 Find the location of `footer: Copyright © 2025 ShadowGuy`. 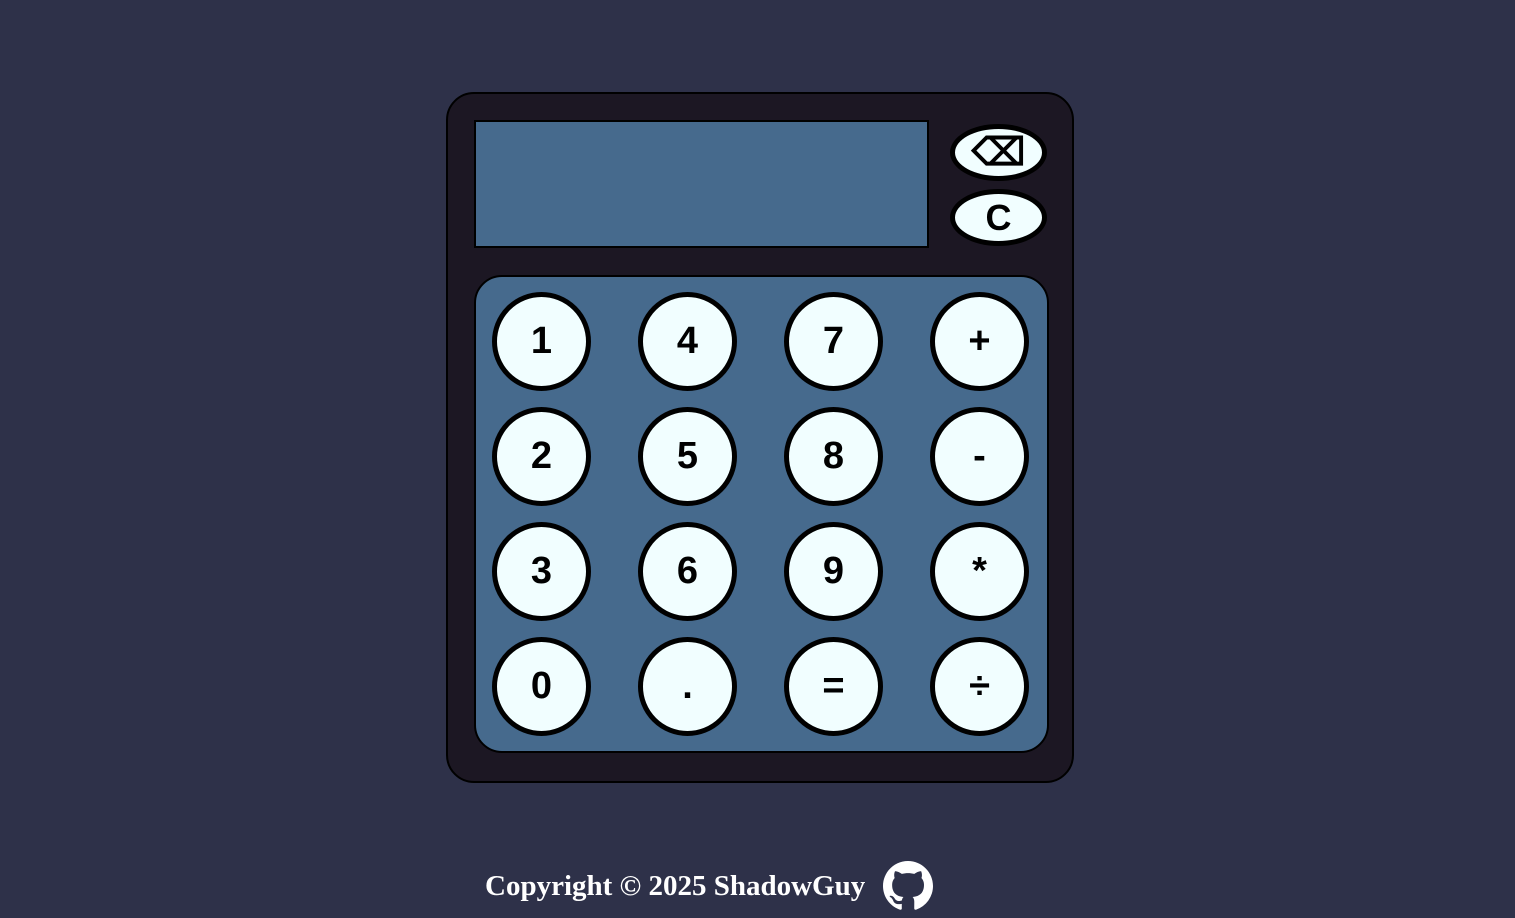

footer: Copyright © 2025 ShadowGuy is located at coordinates (709, 886).